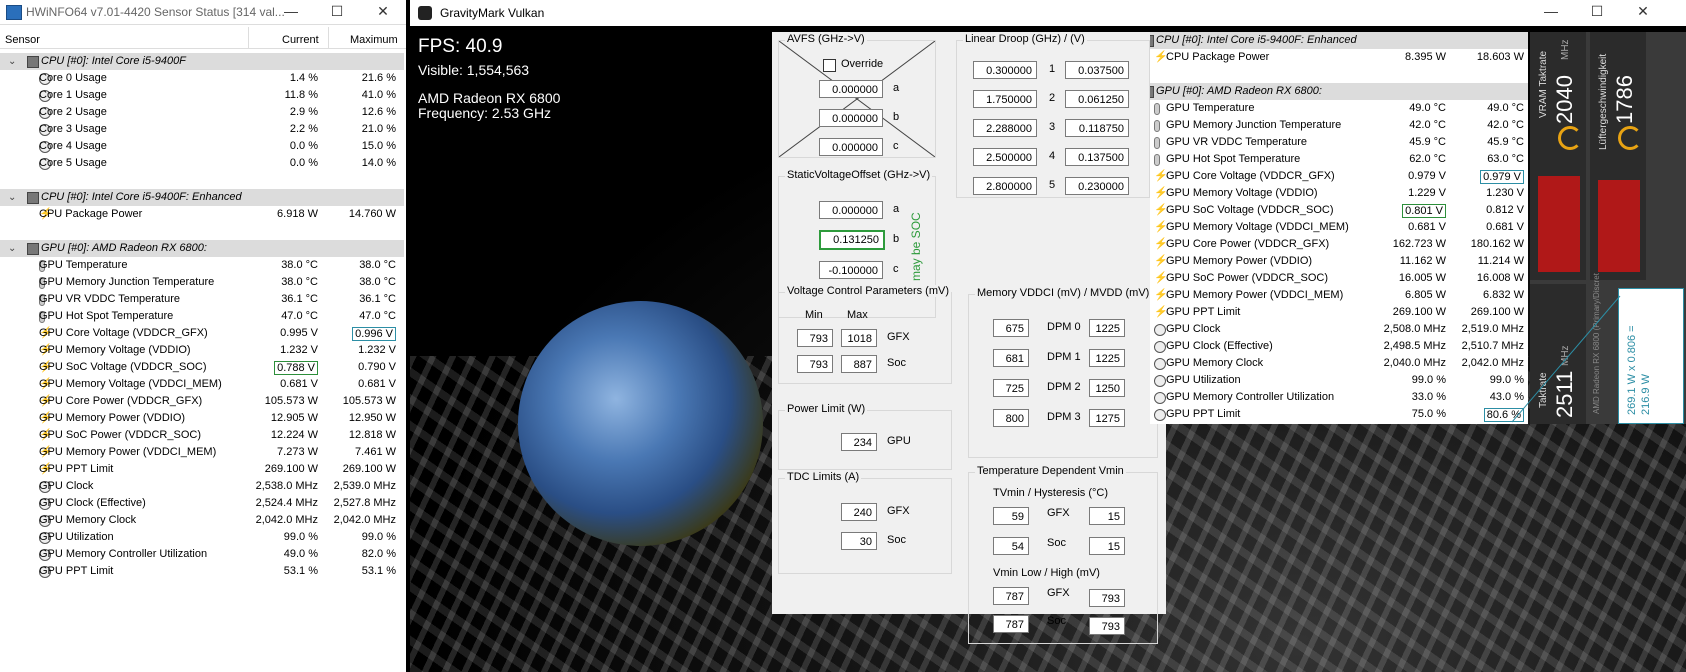 The image size is (1686, 672). What do you see at coordinates (22, 40) in the screenshot?
I see `column-header-sensor: Sensor` at bounding box center [22, 40].